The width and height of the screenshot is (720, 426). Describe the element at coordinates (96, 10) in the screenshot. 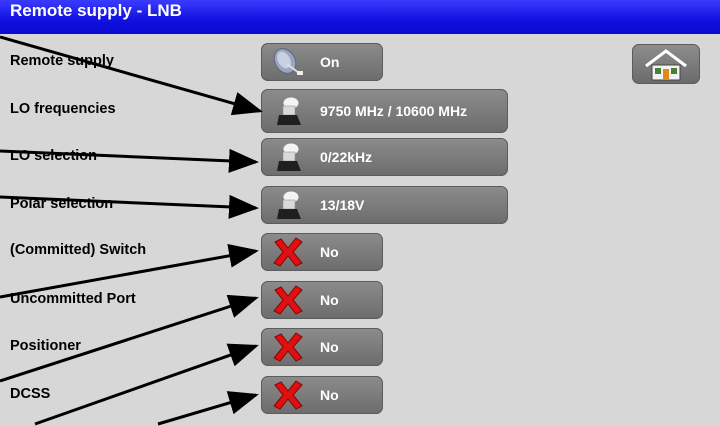

I see `window-title: Remote supply - LNB` at that location.